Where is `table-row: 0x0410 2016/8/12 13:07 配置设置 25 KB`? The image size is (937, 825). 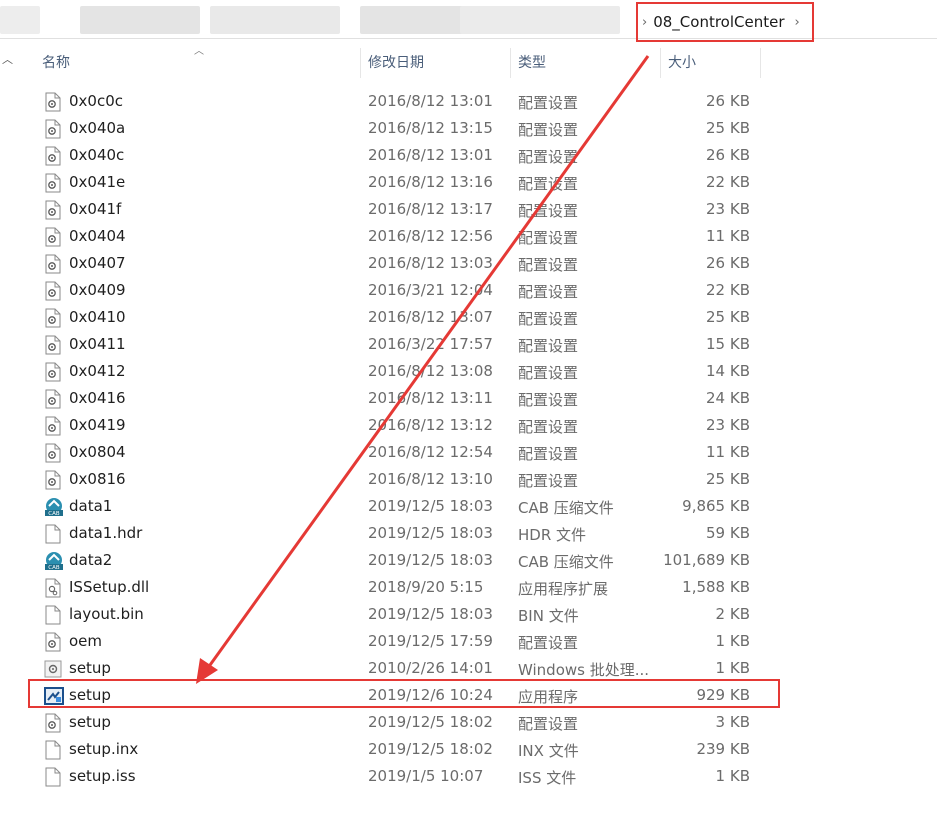 table-row: 0x0410 2016/8/12 13:07 配置设置 25 KB is located at coordinates (410, 317).